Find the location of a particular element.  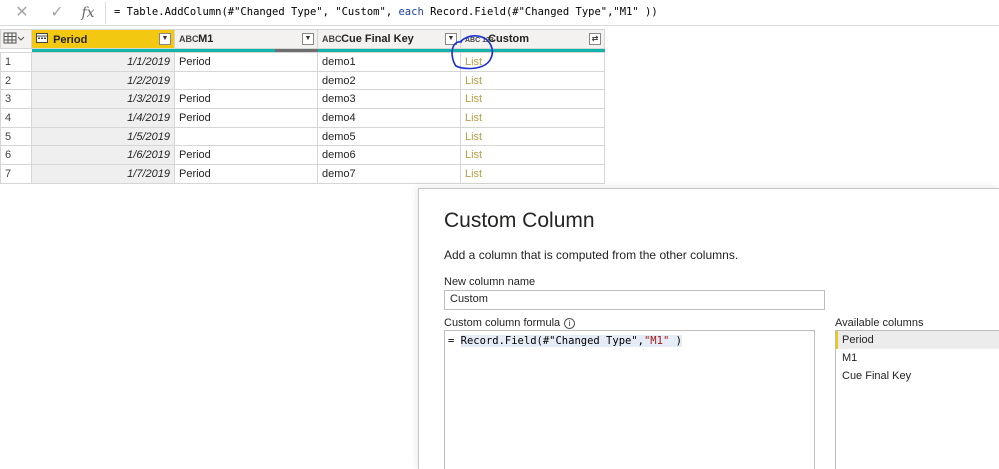

available-column-item: Cue Final Key is located at coordinates (917, 376).